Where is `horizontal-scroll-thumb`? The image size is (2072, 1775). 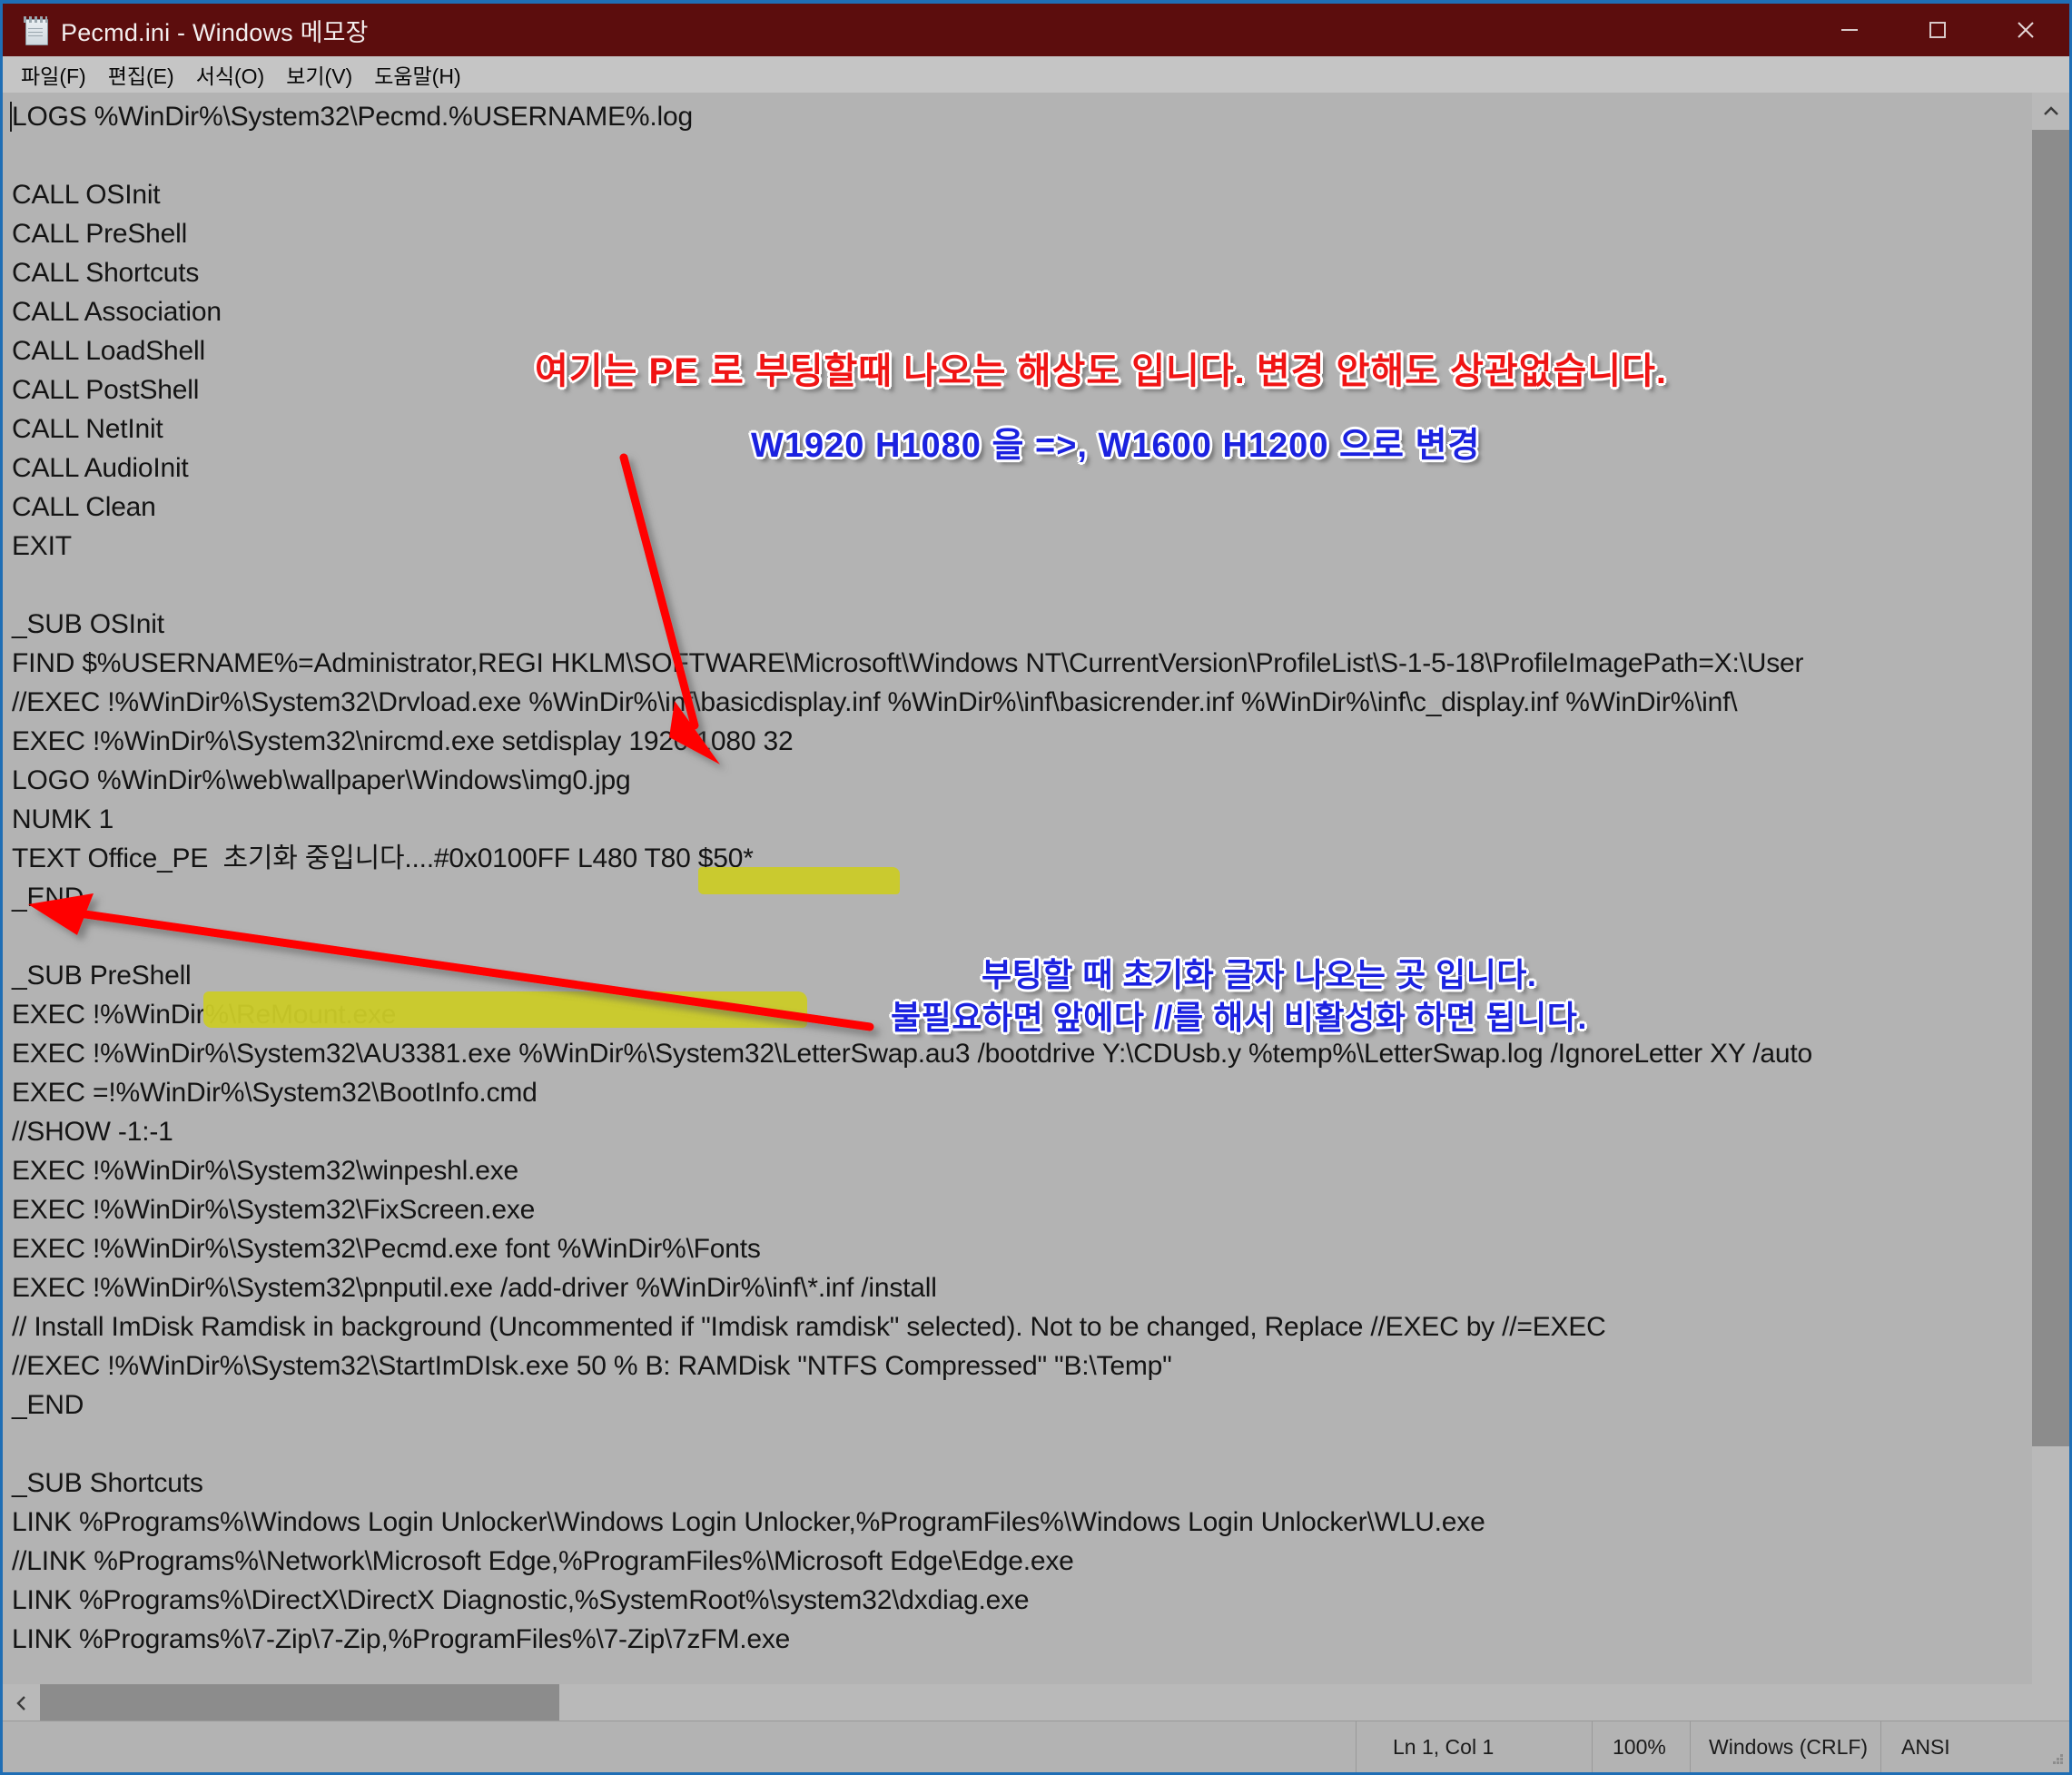
horizontal-scroll-thumb is located at coordinates (299, 1703).